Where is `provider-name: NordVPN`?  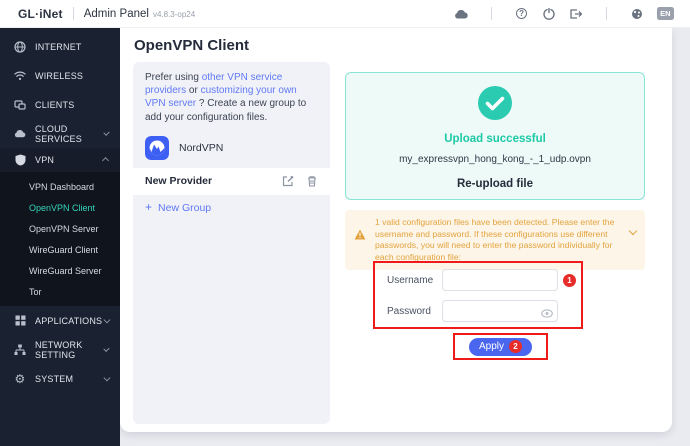 provider-name: NordVPN is located at coordinates (201, 148).